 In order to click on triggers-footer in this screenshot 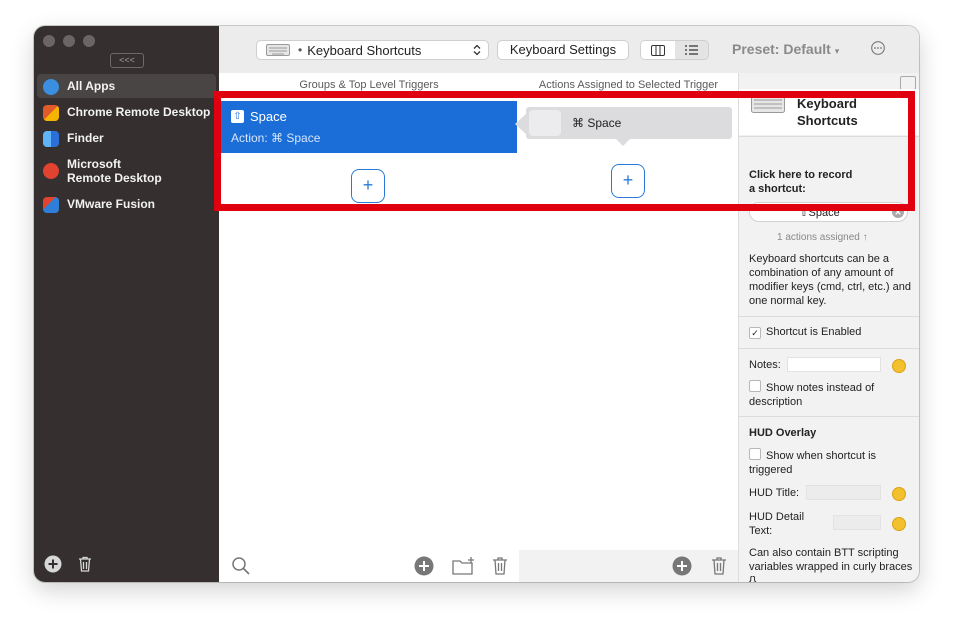, I will do `click(369, 566)`.